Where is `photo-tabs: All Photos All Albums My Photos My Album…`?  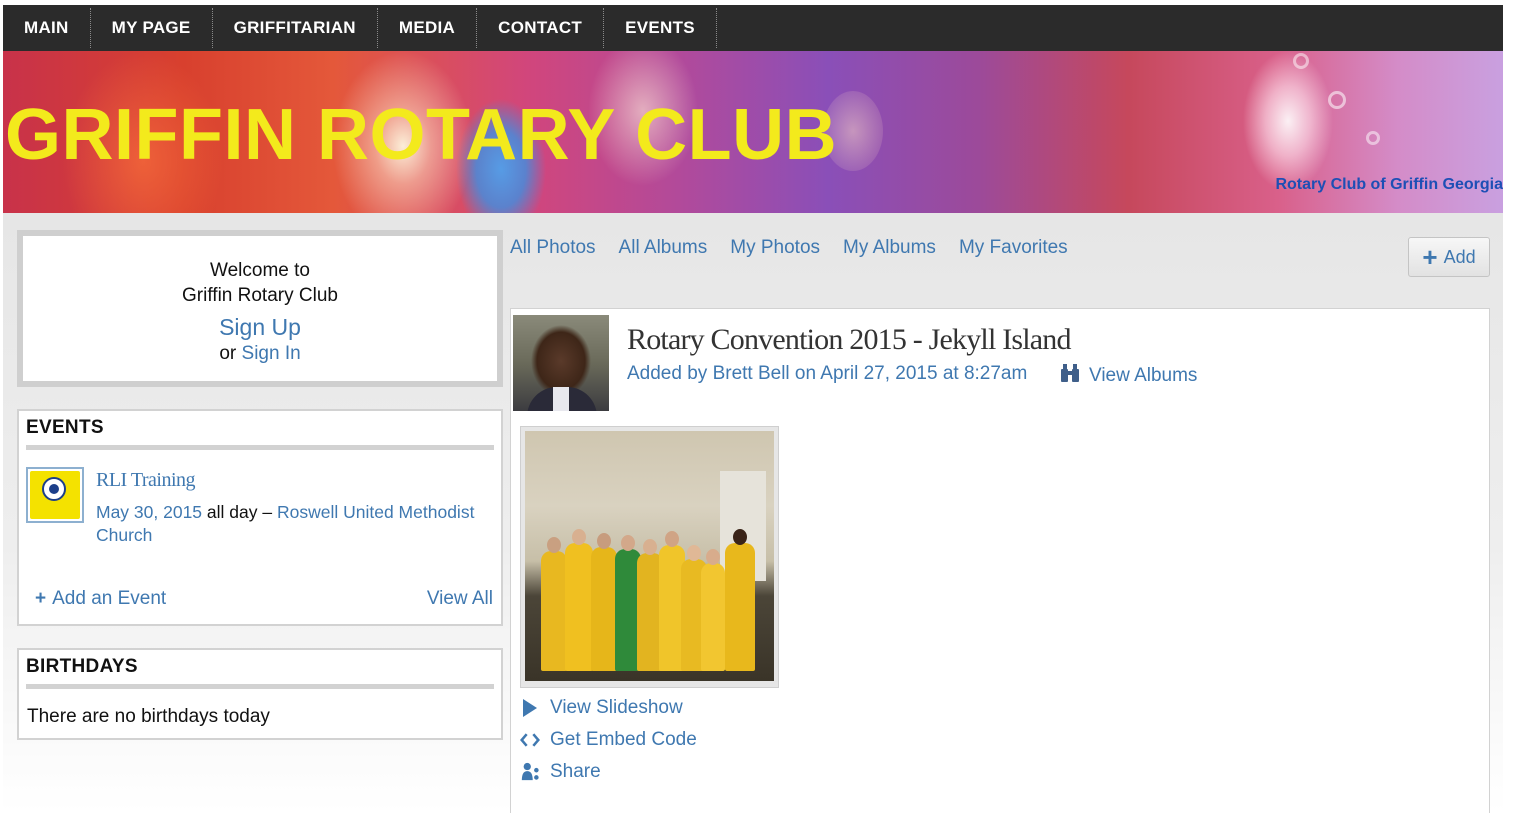
photo-tabs: All Photos All Albums My Photos My Album… is located at coordinates (800, 248).